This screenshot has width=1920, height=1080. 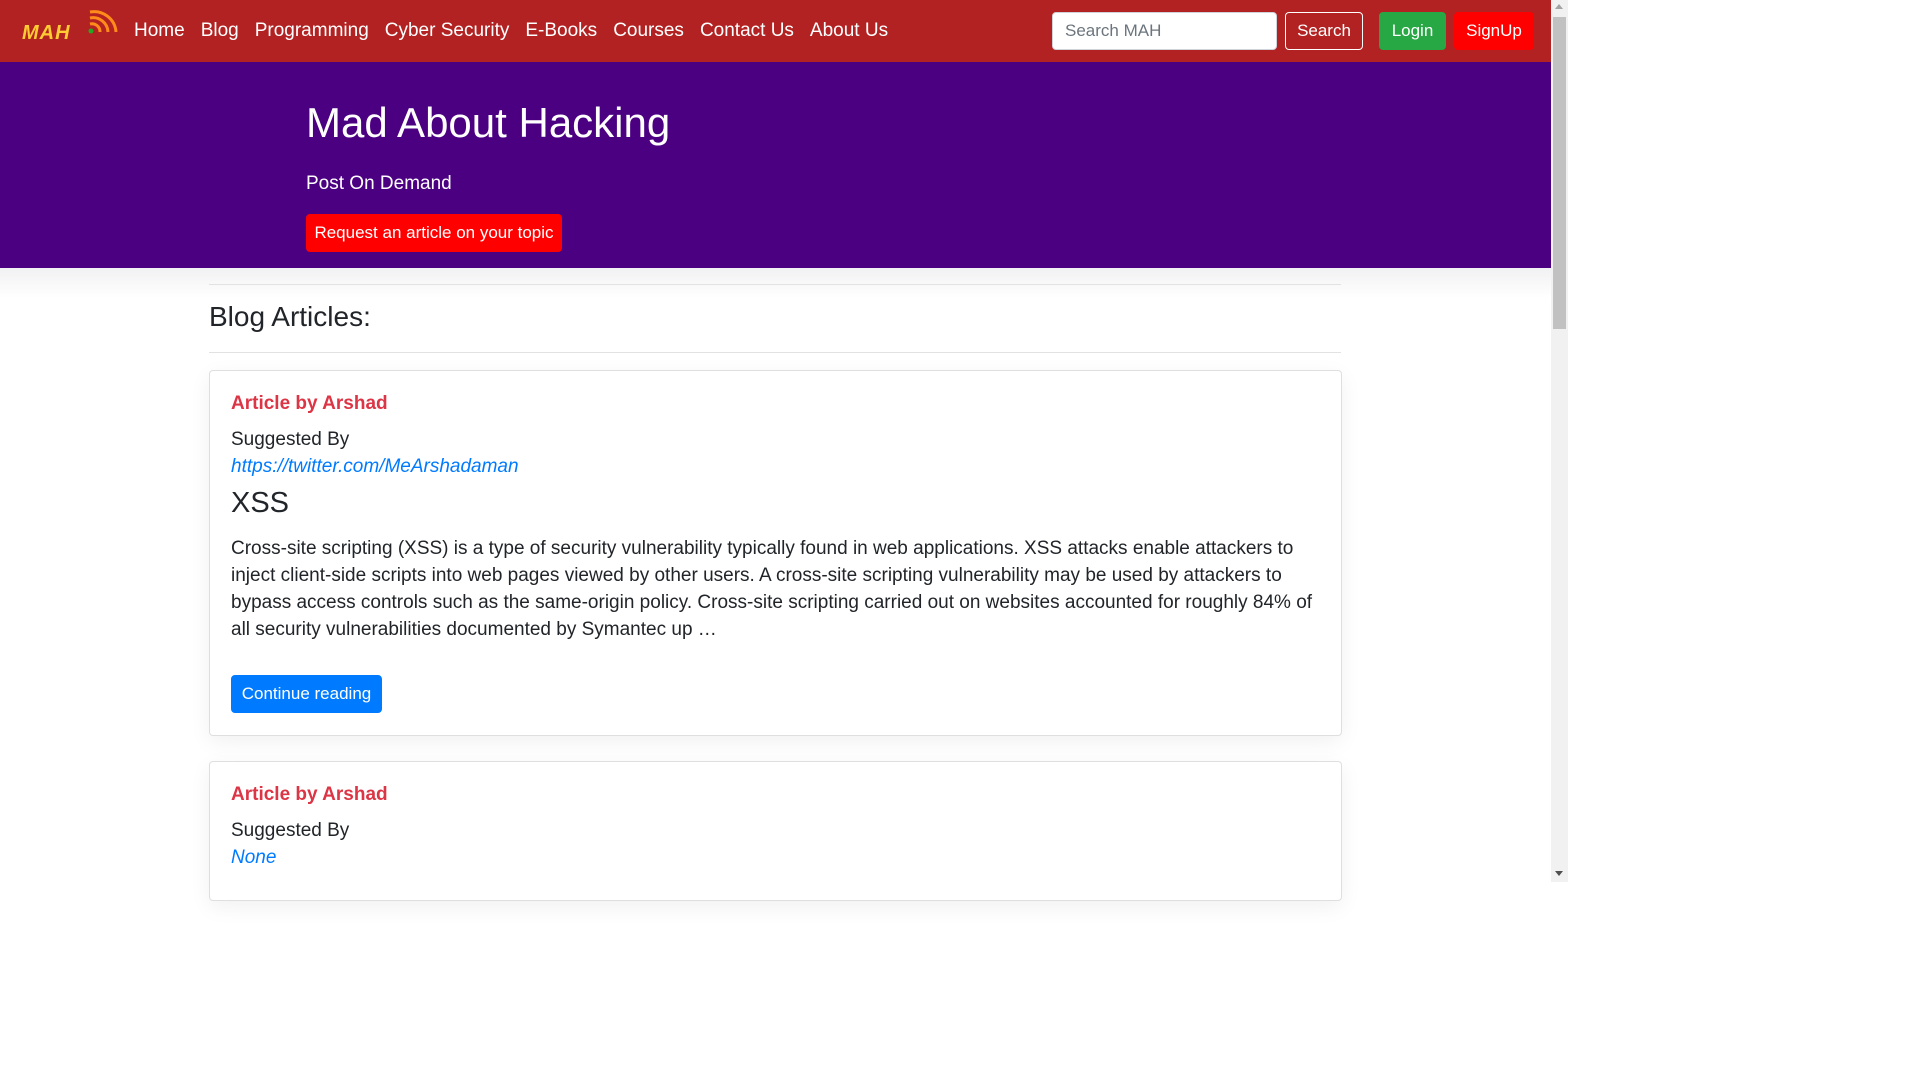 I want to click on hero-shadow, so click(x=775, y=283).